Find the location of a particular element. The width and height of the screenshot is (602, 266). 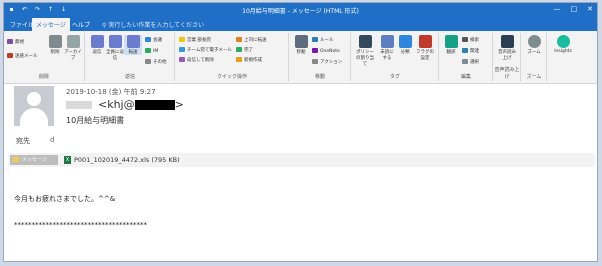

quick-step-5: 完了 is located at coordinates (244, 50).